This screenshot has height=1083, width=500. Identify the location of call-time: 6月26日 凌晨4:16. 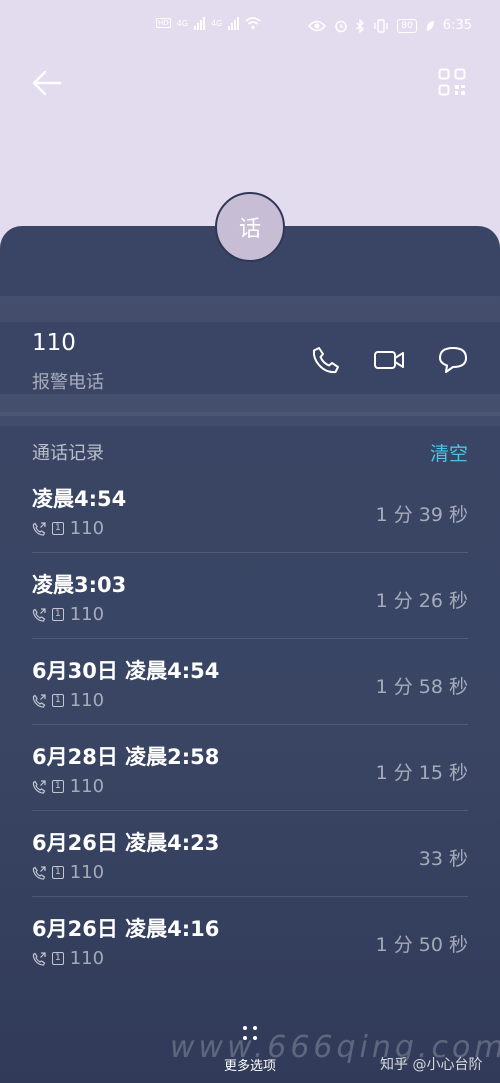
(126, 929).